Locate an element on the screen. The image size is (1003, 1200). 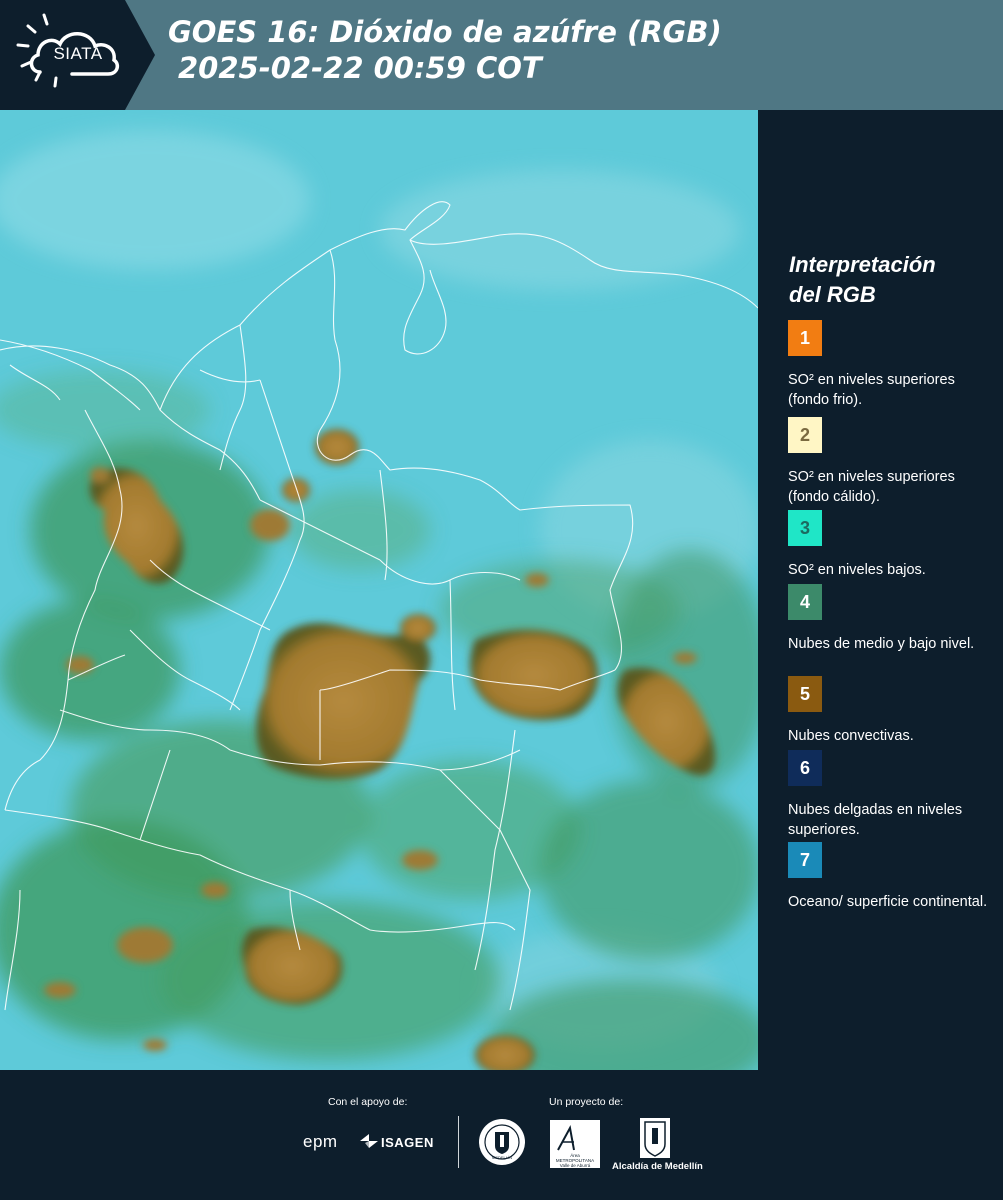
legend-item-5: 5 Nubes convectivas. is located at coordinates (890, 711).